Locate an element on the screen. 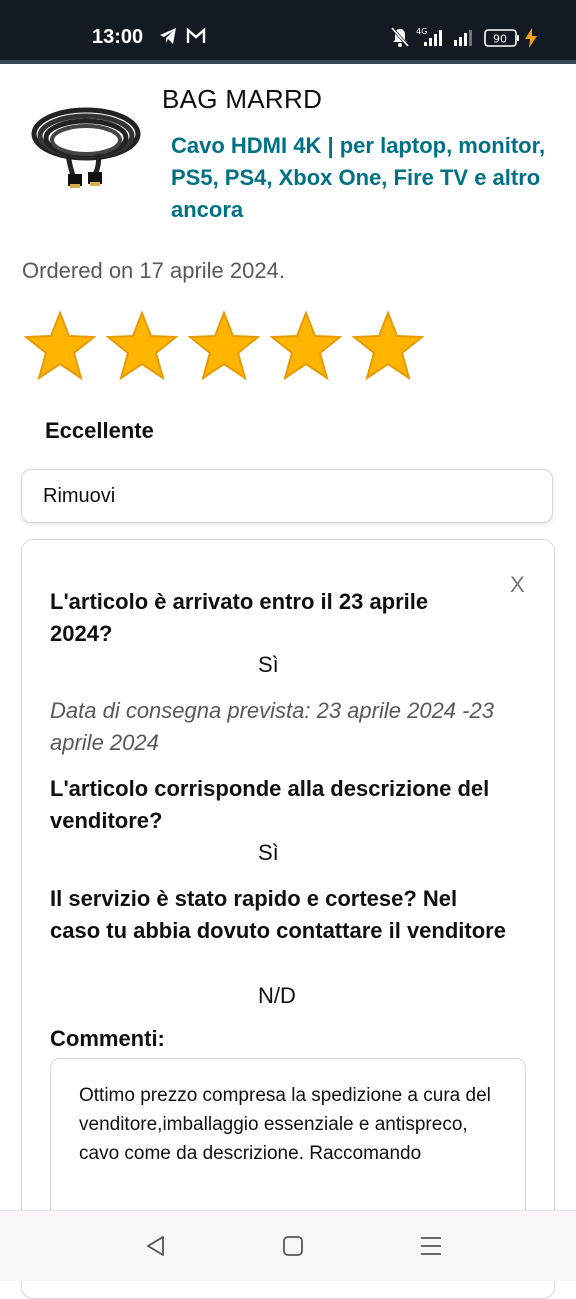 Image resolution: width=576 pixels, height=1299 pixels. svg-text: 4G is located at coordinates (421, 31).